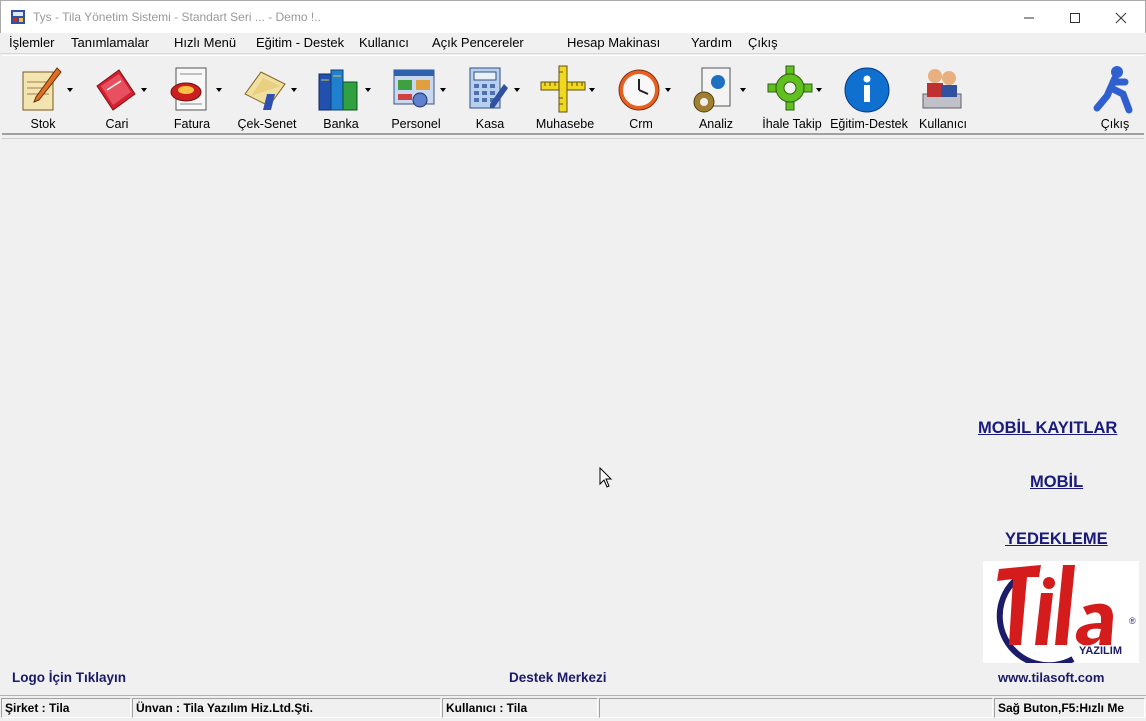  Describe the element at coordinates (711, 42) in the screenshot. I see `menu-yardim: Yardım` at that location.